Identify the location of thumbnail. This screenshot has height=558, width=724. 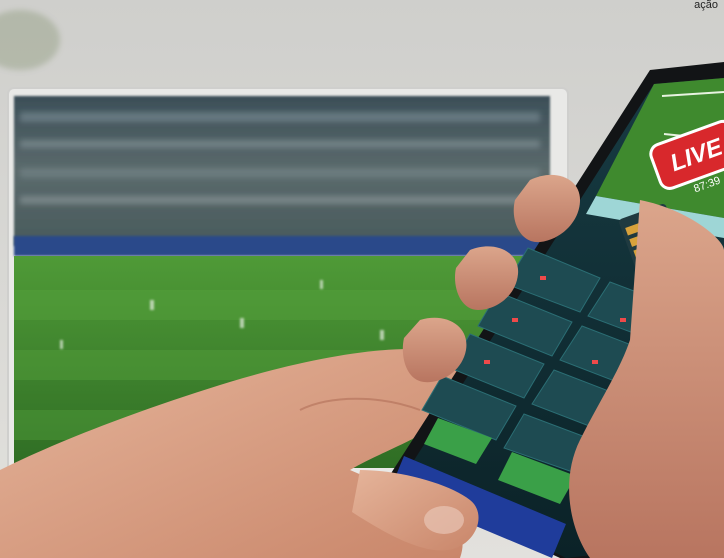
(444, 520).